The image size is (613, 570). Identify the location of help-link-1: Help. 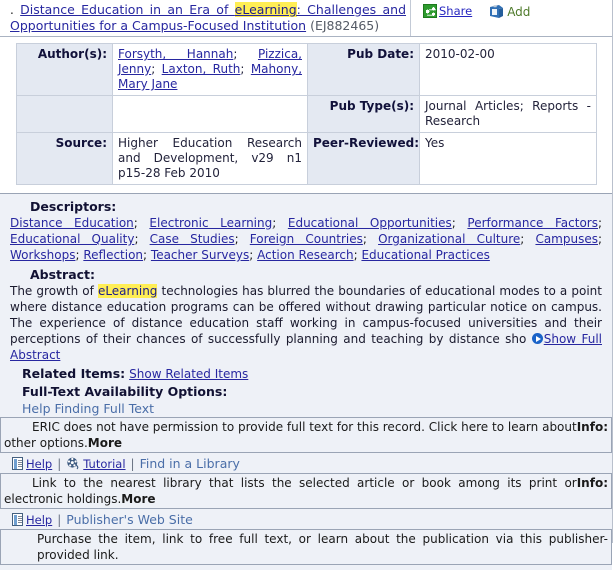
(39, 464).